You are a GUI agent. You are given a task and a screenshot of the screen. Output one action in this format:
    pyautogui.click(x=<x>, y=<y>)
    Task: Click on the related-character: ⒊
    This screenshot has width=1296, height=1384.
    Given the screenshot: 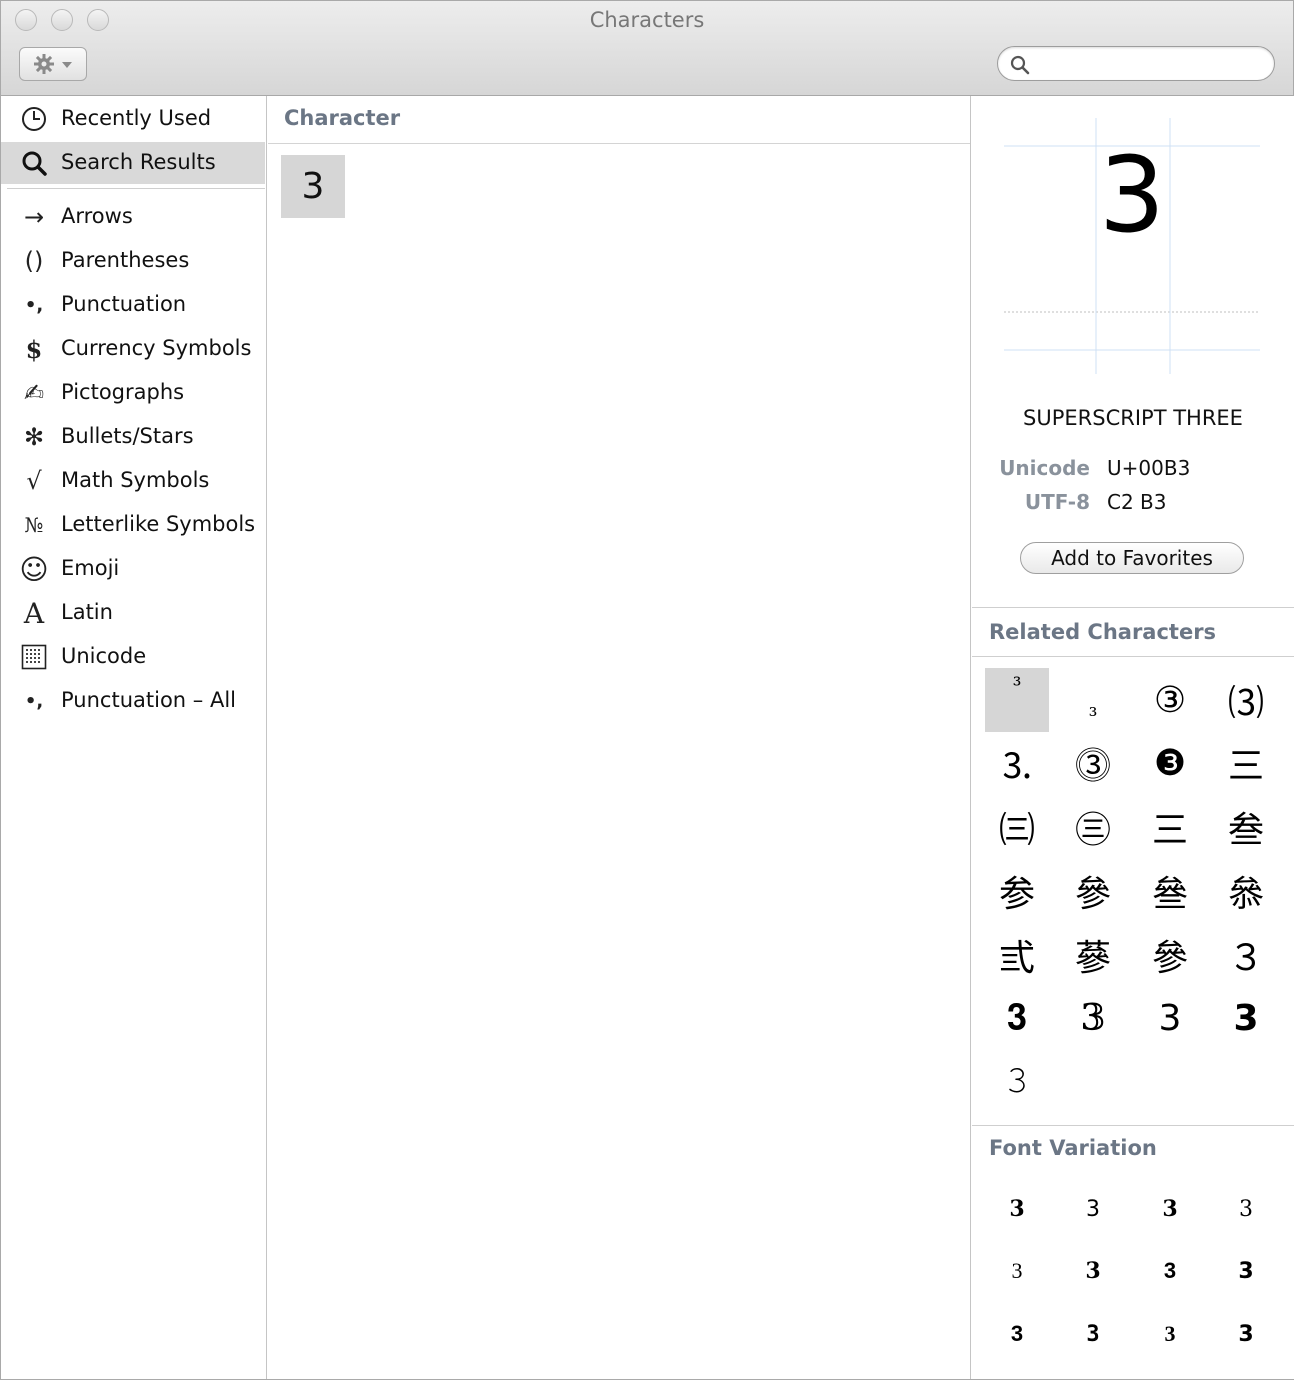 What is the action you would take?
    pyautogui.click(x=1017, y=763)
    